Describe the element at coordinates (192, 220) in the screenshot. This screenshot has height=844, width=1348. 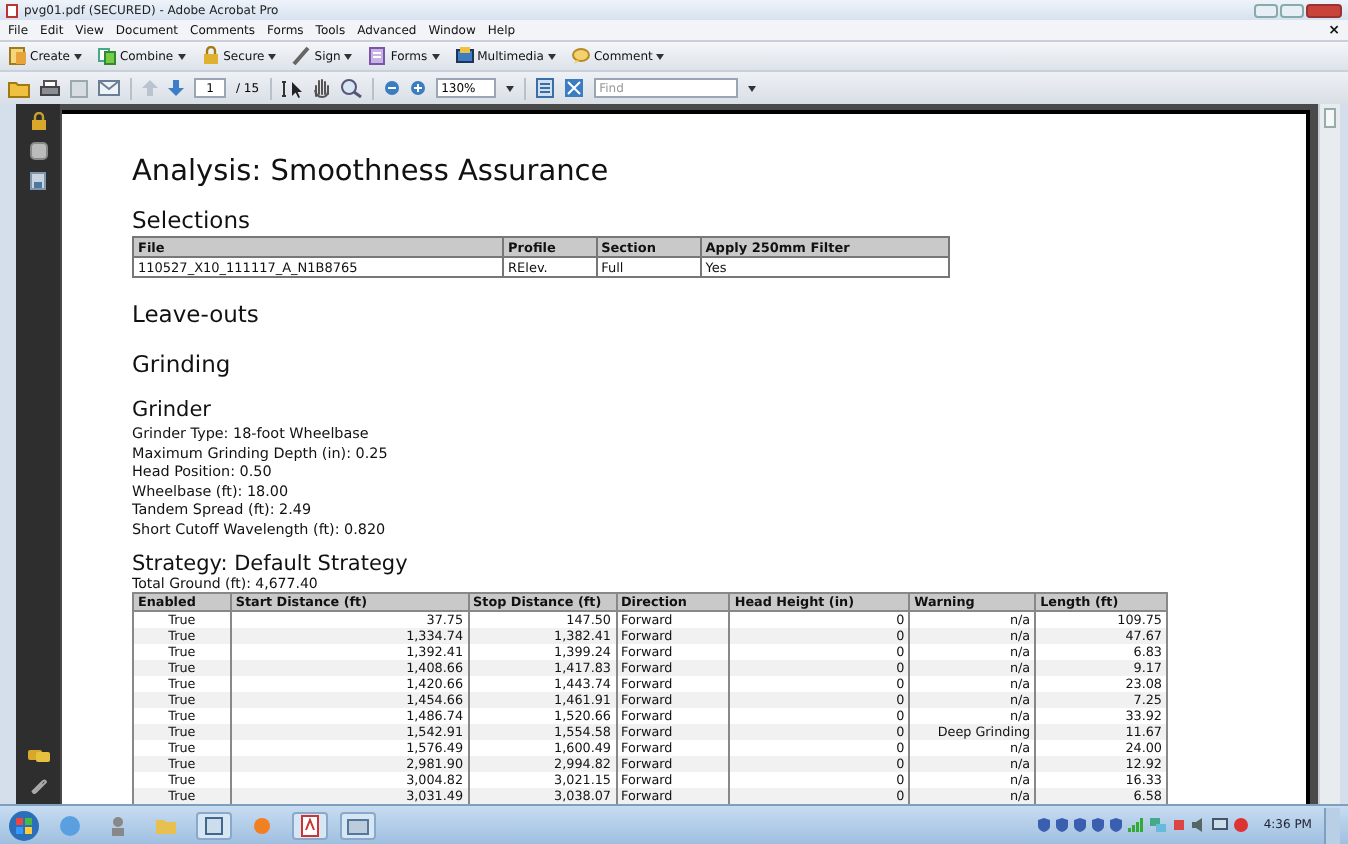
I see `section-heading: Selections` at that location.